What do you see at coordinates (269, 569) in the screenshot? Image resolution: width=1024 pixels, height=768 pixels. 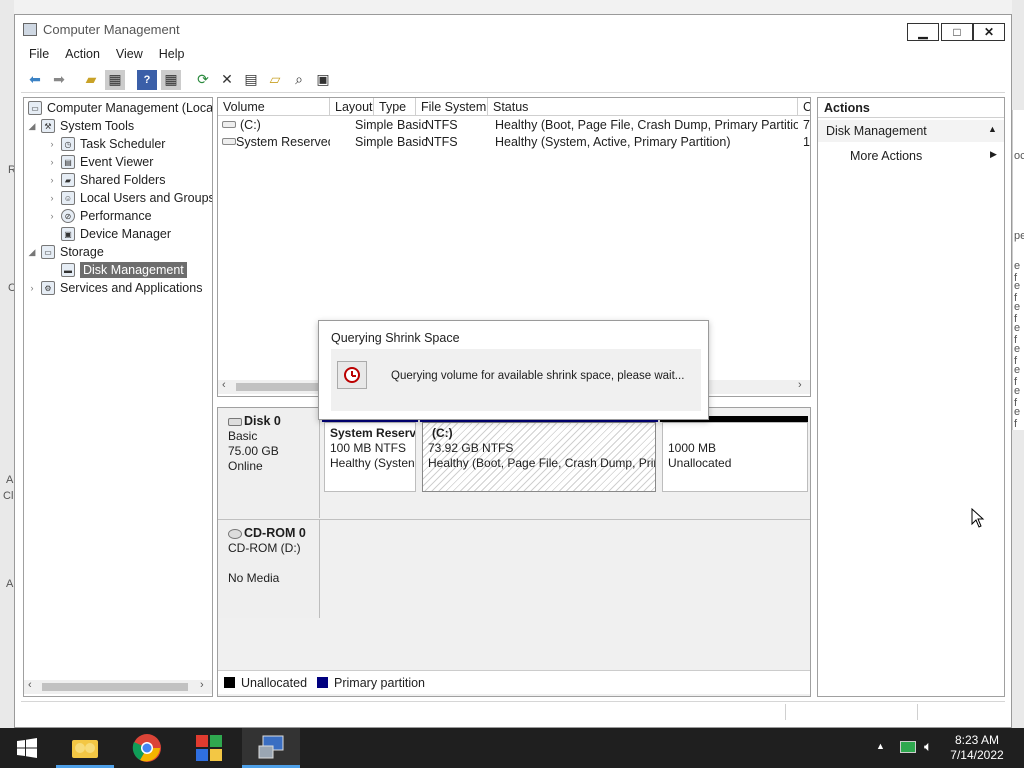 I see `cdrom-0-label: CD-ROM 0 CD-ROM (D:) No Media` at bounding box center [269, 569].